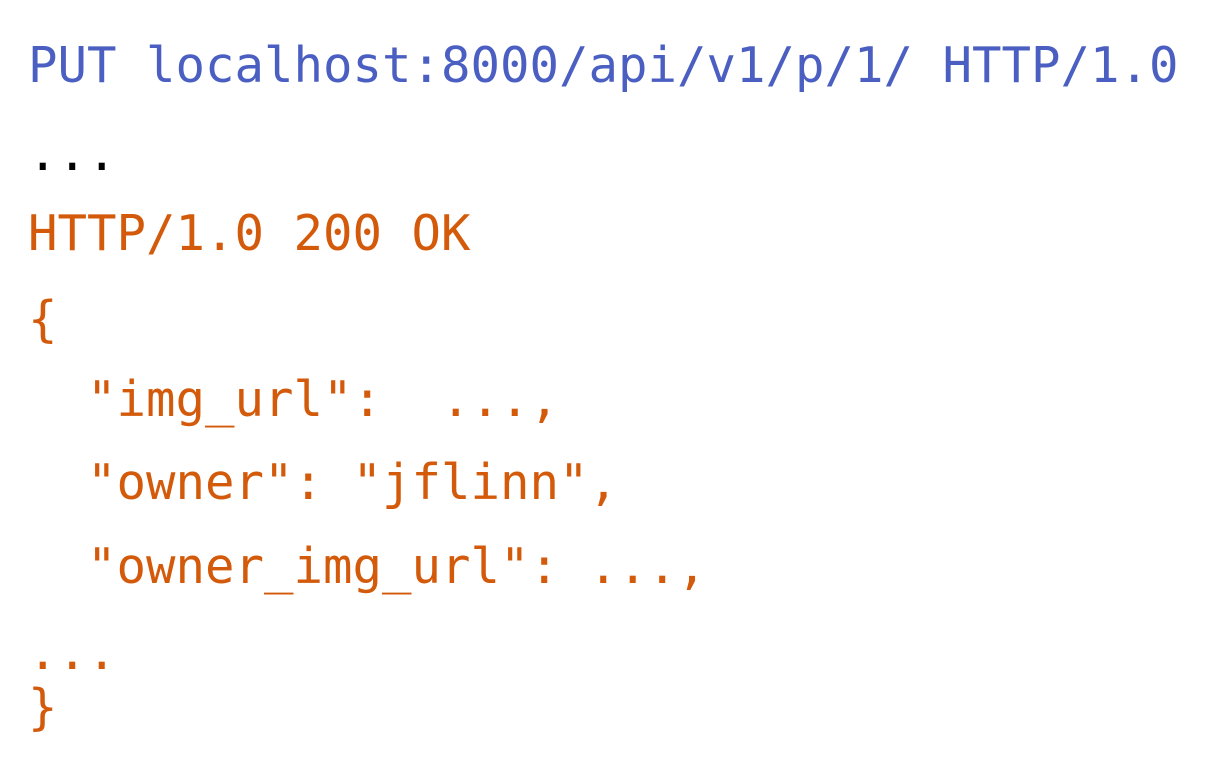 This screenshot has width=1210, height=760. Describe the element at coordinates (43, 707) in the screenshot. I see `json-close-brace: }` at that location.